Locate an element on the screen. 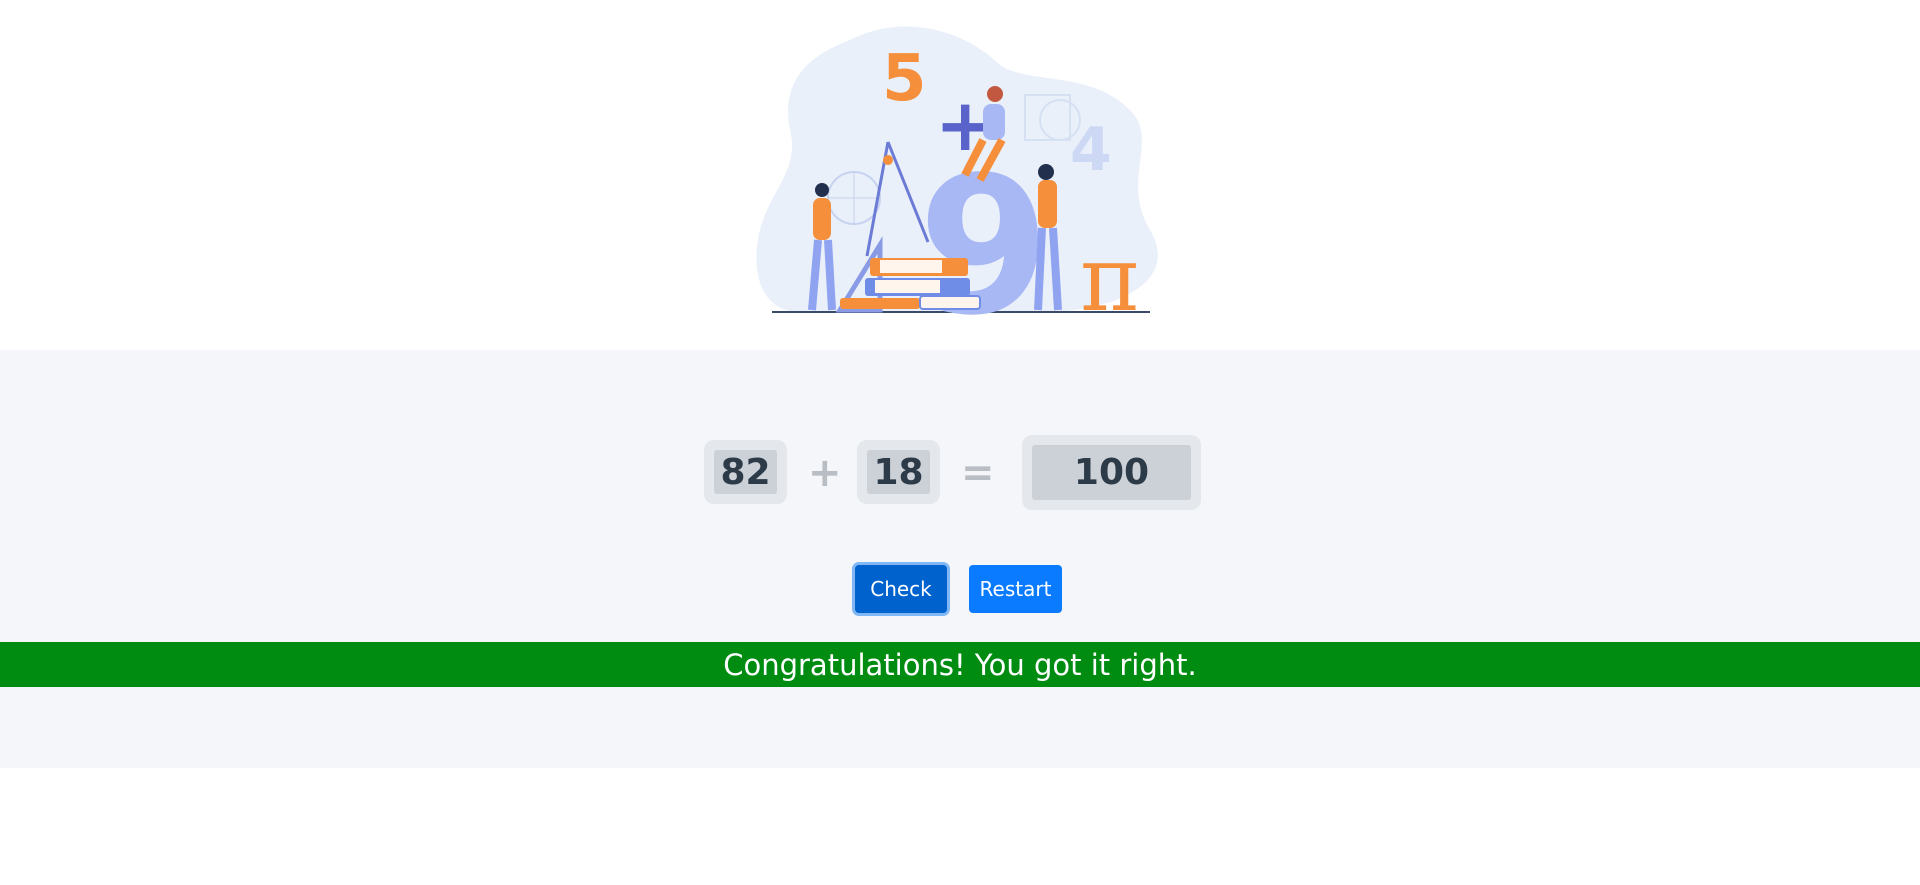 The height and width of the screenshot is (885, 1920). digit-4: 4 is located at coordinates (1091, 150).